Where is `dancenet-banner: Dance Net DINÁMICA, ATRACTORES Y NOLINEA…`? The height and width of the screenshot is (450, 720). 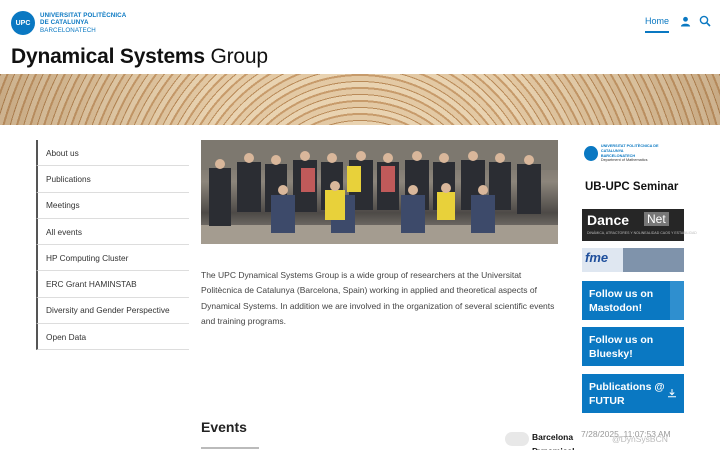
dancenet-banner: Dance Net DINÁMICA, ATRACTORES Y NOLINEA… is located at coordinates (639, 225).